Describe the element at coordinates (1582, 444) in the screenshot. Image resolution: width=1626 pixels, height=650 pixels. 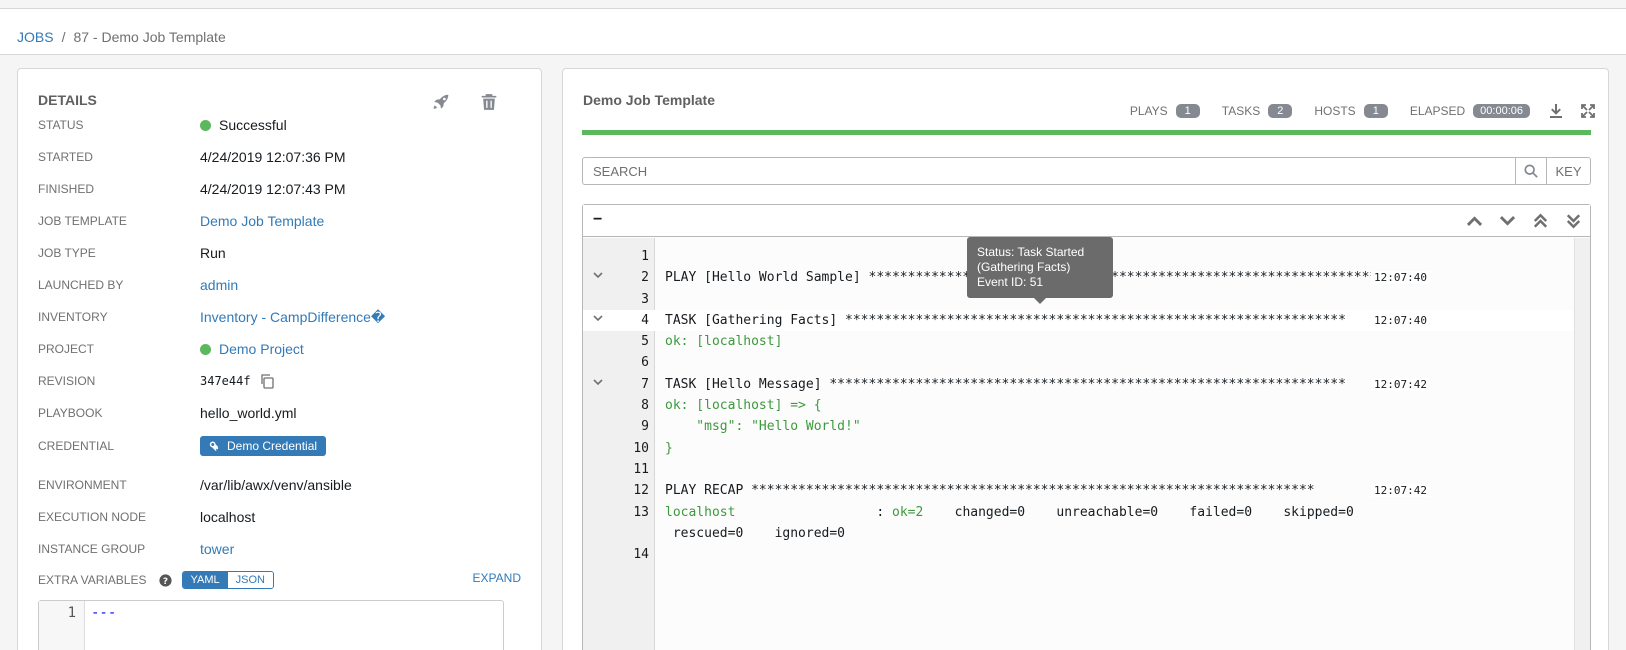
I see `stdout-scroll-strip` at that location.